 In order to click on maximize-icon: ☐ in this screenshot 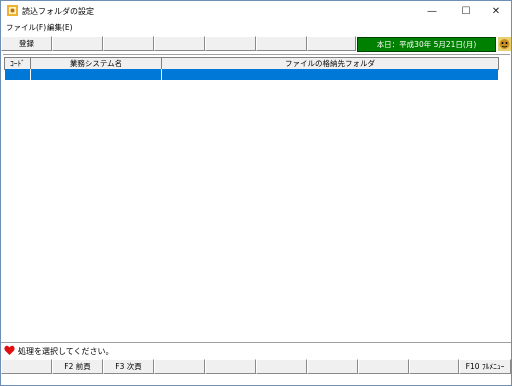, I will do `click(466, 11)`.